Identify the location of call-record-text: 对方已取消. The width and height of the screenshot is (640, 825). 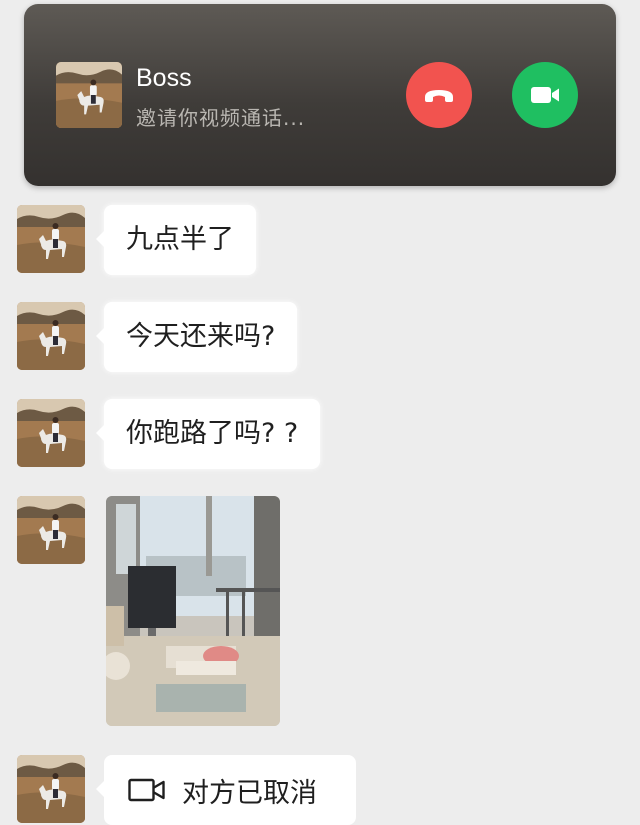
(249, 793).